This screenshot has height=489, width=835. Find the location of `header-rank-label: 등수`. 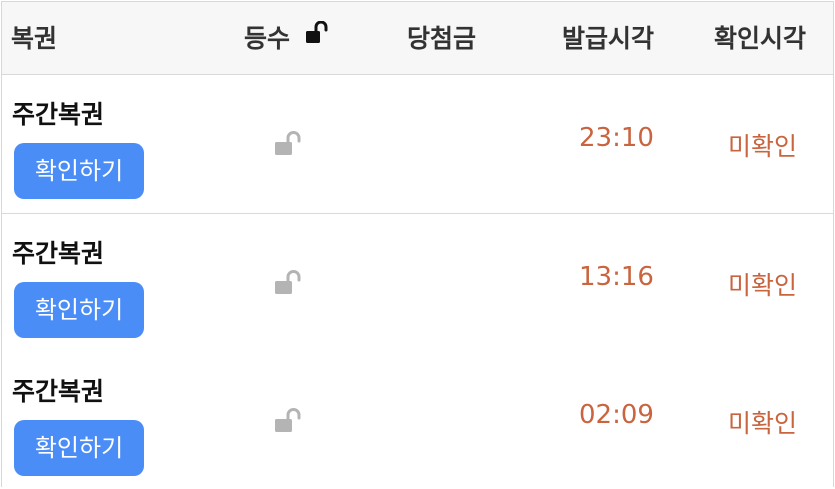

header-rank-label: 등수 is located at coordinates (267, 38).